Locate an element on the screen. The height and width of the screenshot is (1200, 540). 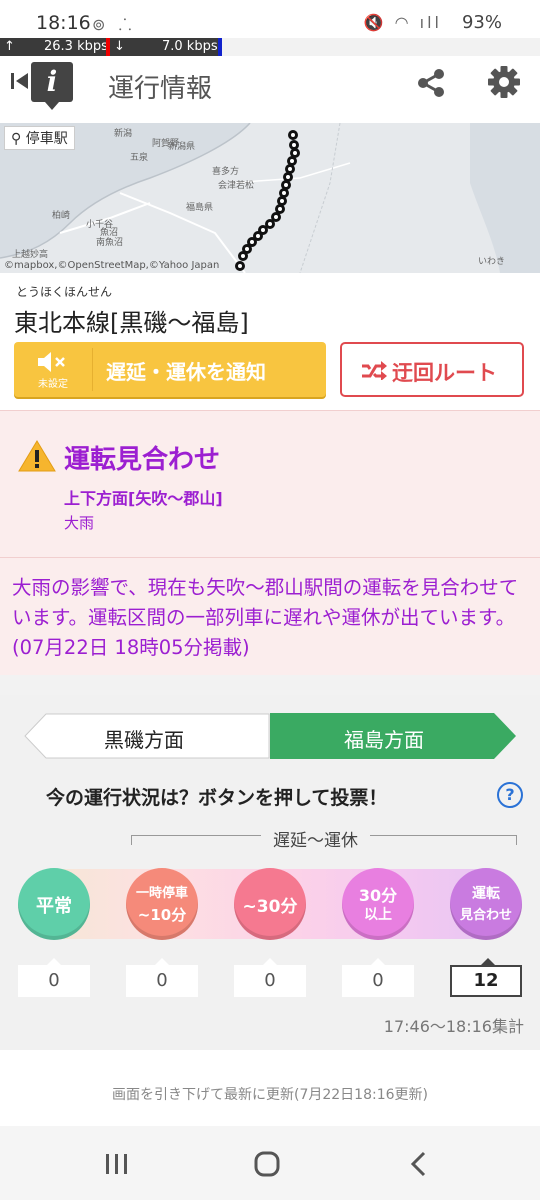
help-icon: ? is located at coordinates (510, 795).